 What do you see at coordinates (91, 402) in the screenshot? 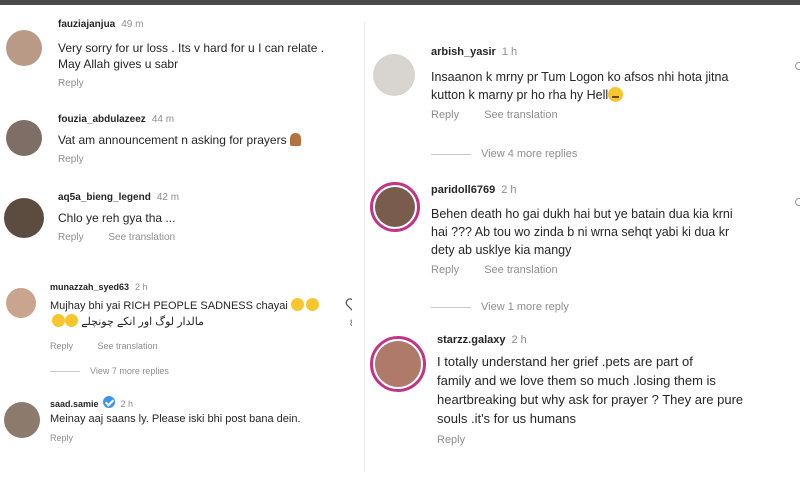
I see `comment-username: saad.samie 2 h` at bounding box center [91, 402].